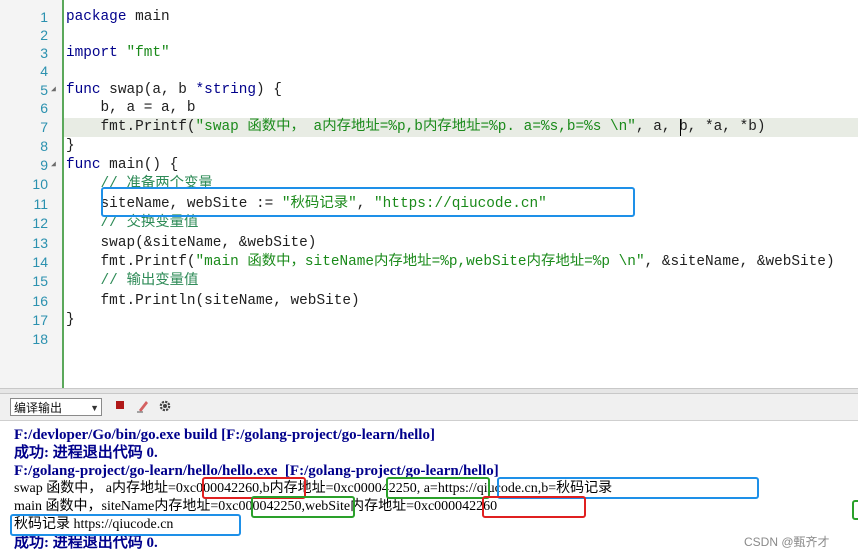 The image size is (858, 559). I want to click on code-text: main() {, so click(139, 165).